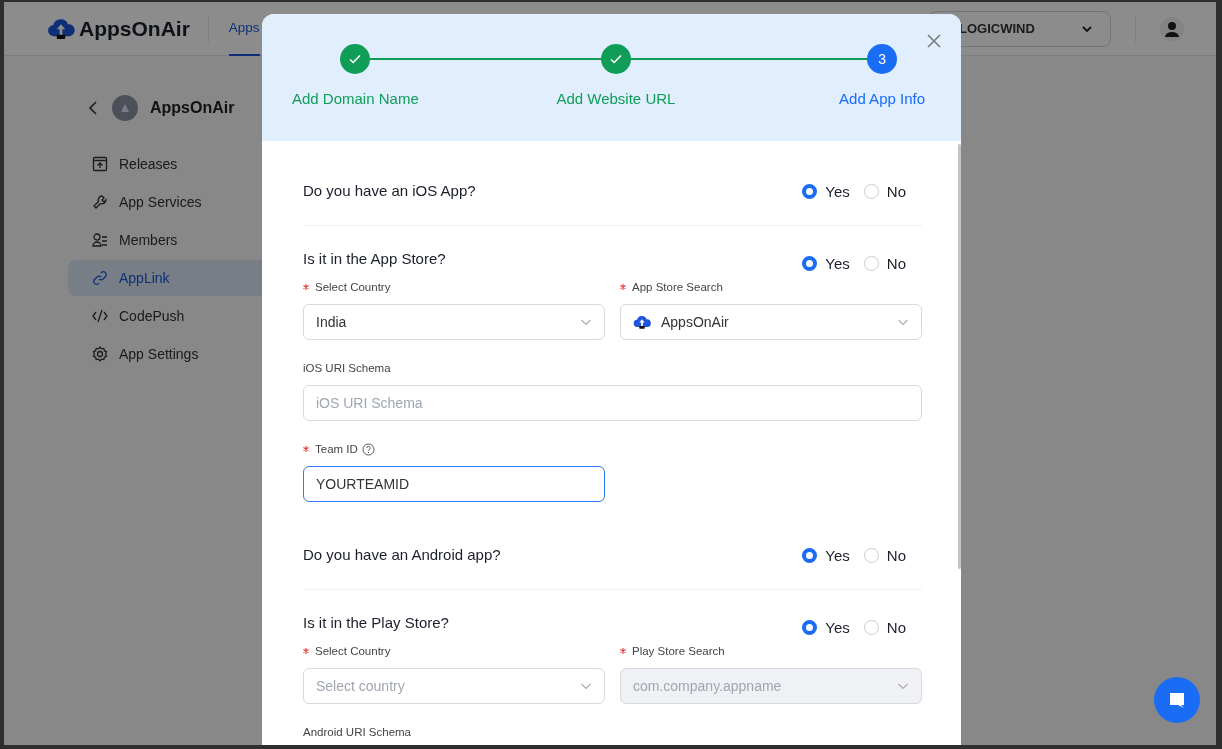 This screenshot has width=1222, height=749. What do you see at coordinates (616, 98) in the screenshot?
I see `step-label: Add Website URL` at bounding box center [616, 98].